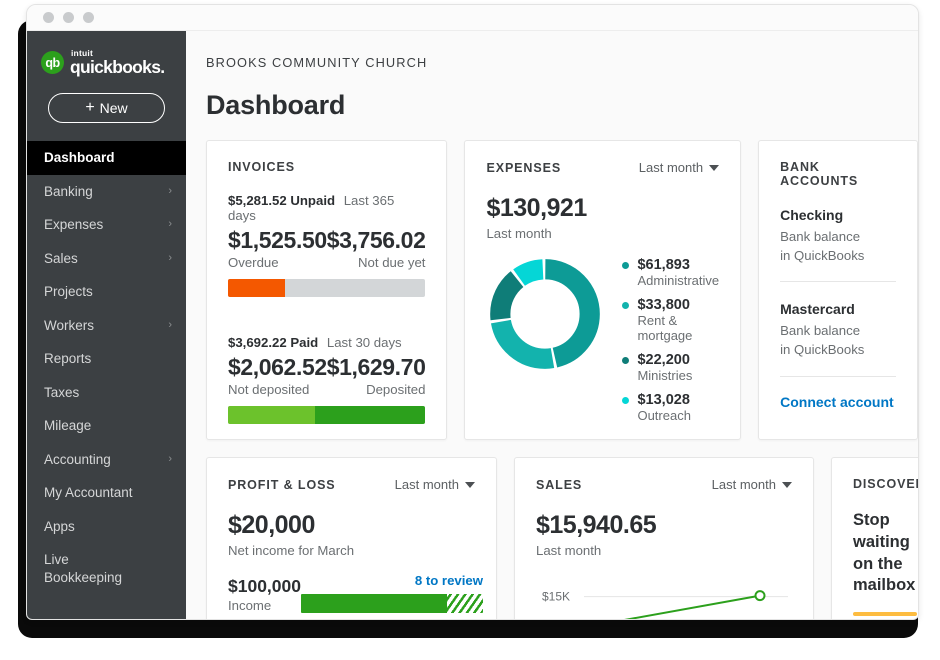  What do you see at coordinates (884, 585) in the screenshot?
I see `discover-headline-line2: mailbox` at bounding box center [884, 585].